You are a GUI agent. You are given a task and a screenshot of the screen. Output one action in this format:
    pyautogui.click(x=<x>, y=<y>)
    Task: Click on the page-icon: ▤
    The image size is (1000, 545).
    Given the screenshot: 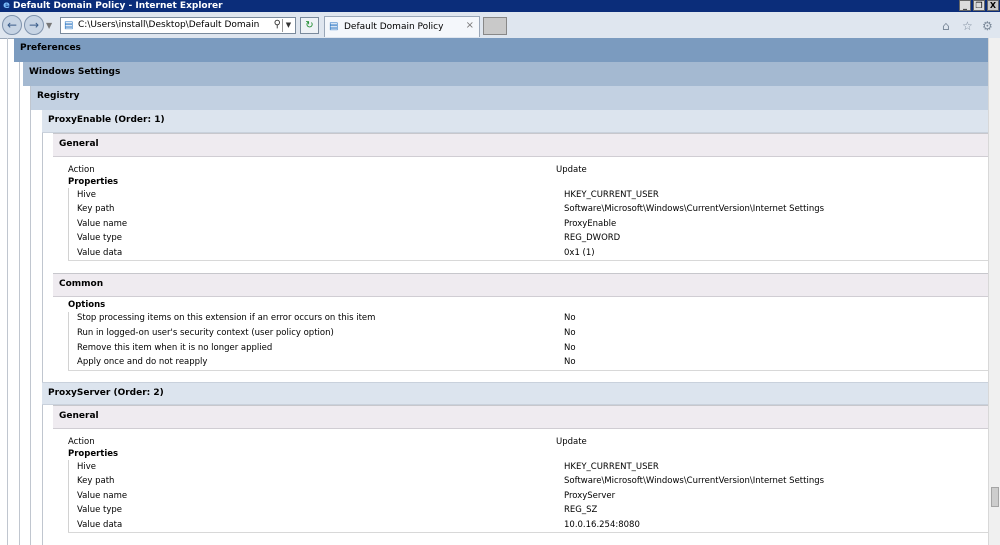 What is the action you would take?
    pyautogui.click(x=69, y=25)
    